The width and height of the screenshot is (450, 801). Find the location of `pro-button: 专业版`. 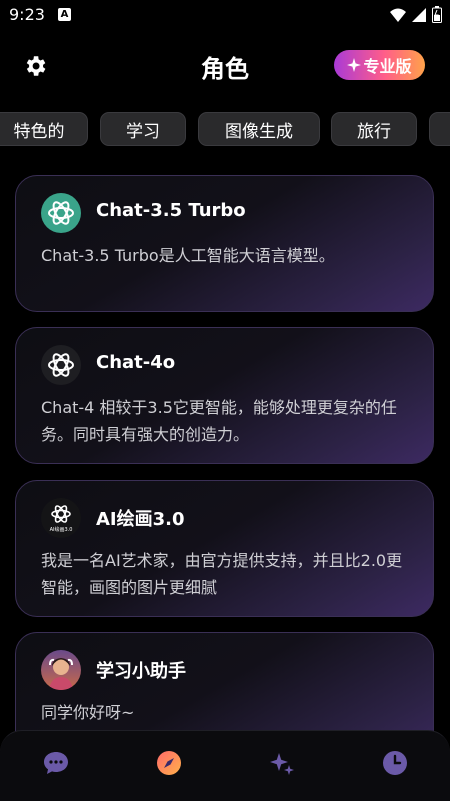

pro-button: 专业版 is located at coordinates (379, 65).